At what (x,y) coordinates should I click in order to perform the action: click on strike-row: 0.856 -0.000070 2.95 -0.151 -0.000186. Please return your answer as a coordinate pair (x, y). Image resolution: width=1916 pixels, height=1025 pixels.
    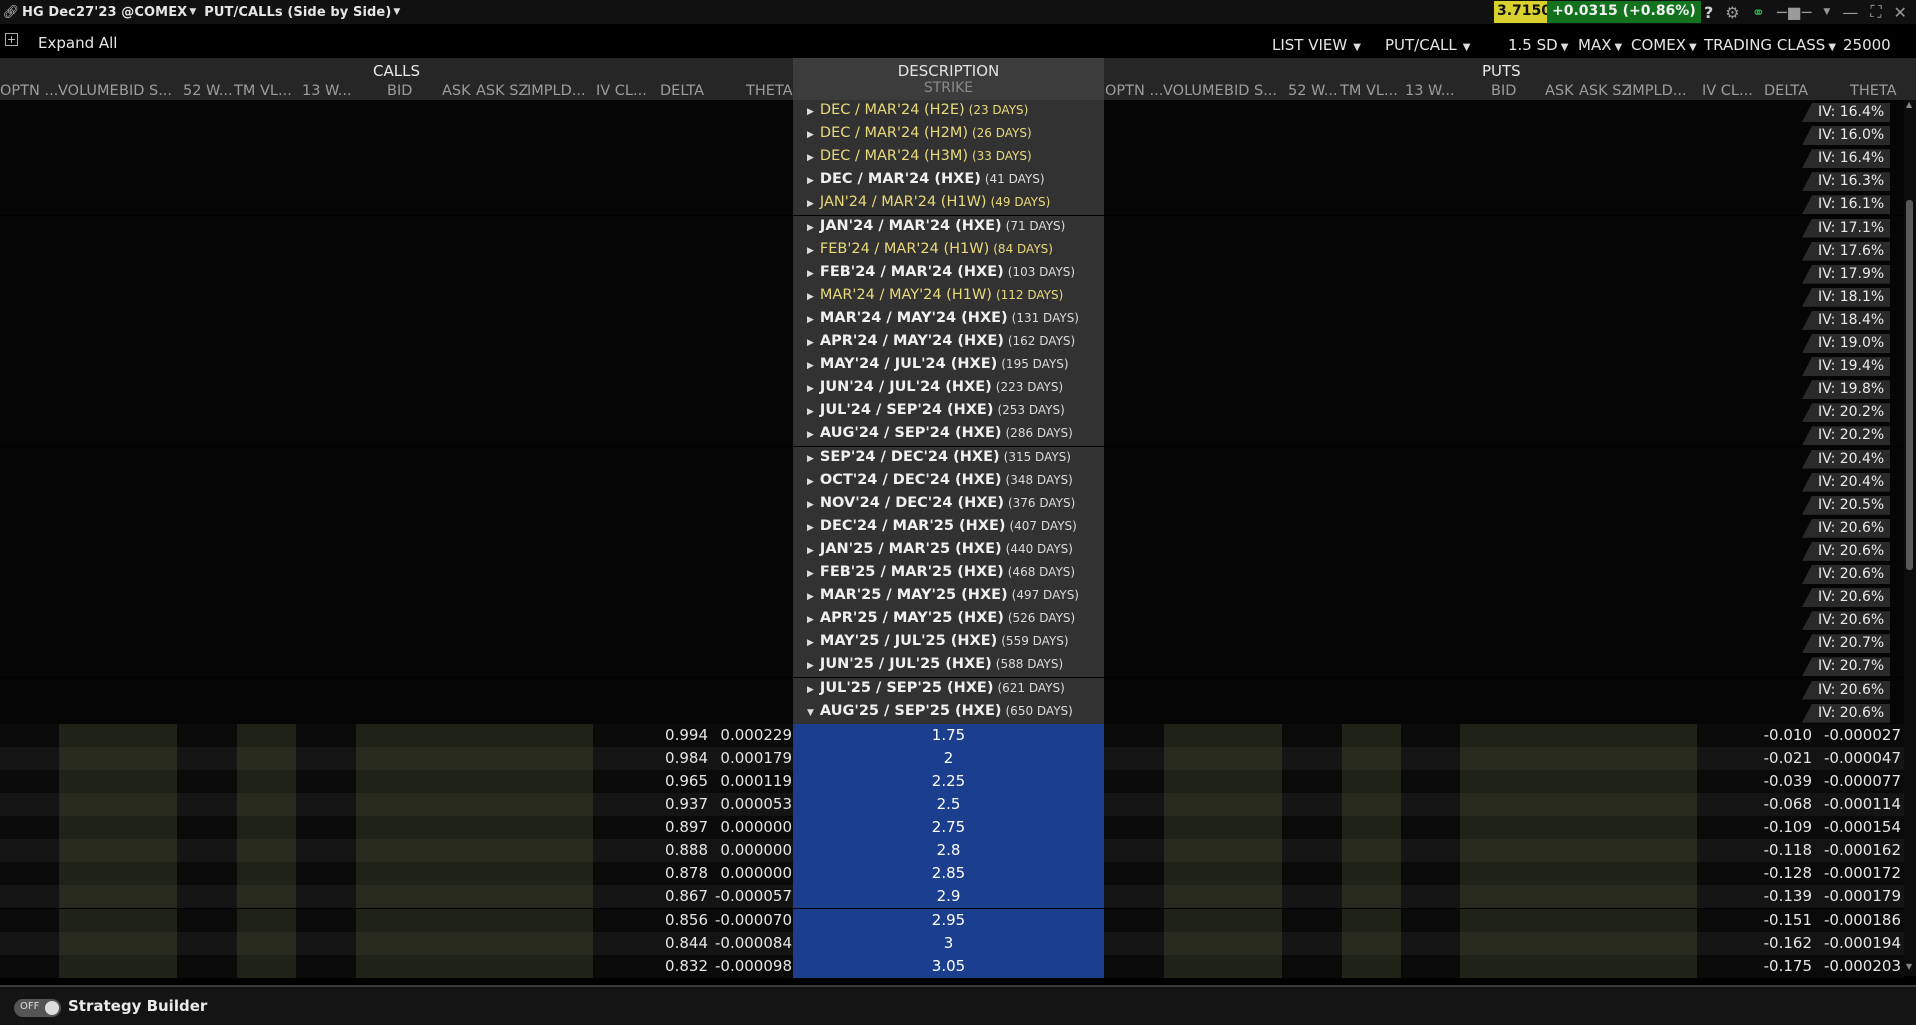
    Looking at the image, I should click on (952, 920).